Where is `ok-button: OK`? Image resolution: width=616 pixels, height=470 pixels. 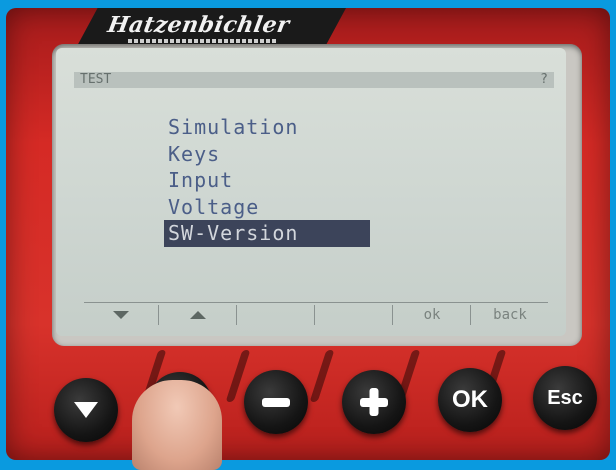
ok-button: OK is located at coordinates (470, 400).